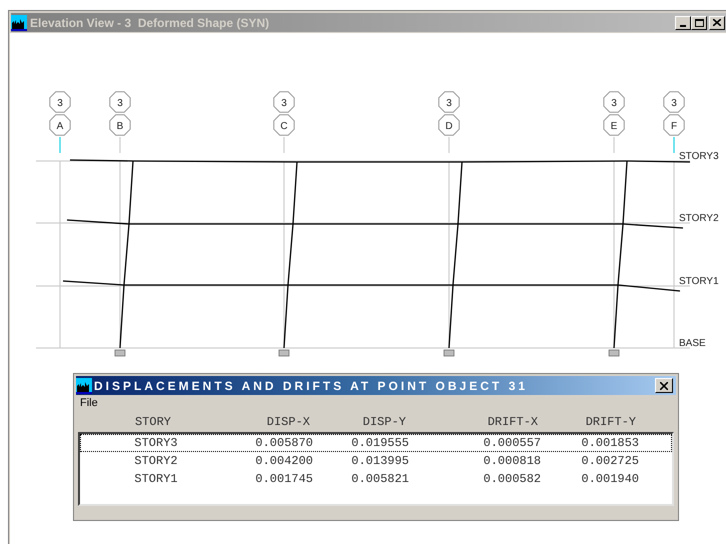  What do you see at coordinates (609, 479) in the screenshot?
I see `table-cell-text: 0.001940` at bounding box center [609, 479].